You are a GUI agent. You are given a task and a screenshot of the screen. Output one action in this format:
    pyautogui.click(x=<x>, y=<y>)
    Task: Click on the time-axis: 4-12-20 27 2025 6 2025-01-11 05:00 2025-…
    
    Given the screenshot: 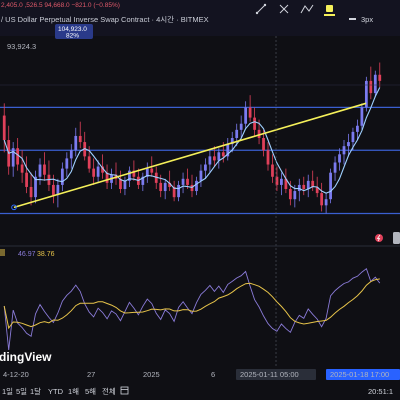 What is the action you would take?
    pyautogui.click(x=200, y=375)
    